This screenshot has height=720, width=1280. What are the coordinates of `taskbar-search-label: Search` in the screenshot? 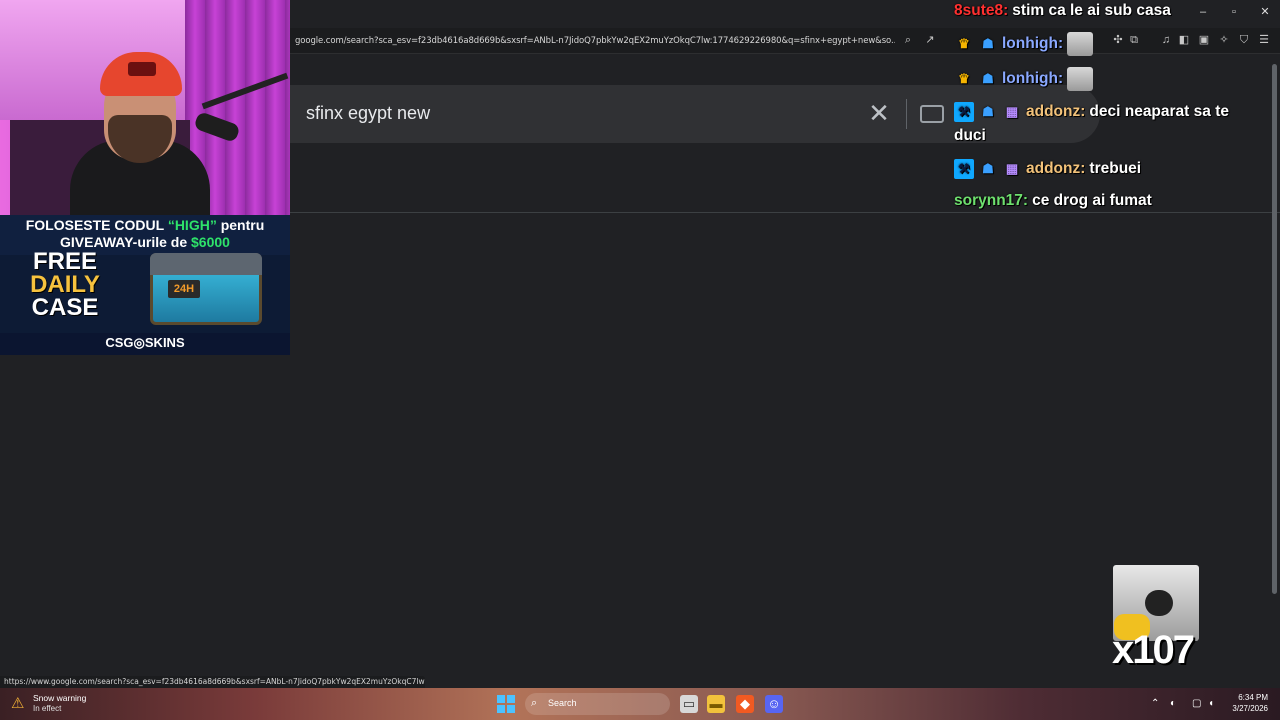 It's located at (562, 703).